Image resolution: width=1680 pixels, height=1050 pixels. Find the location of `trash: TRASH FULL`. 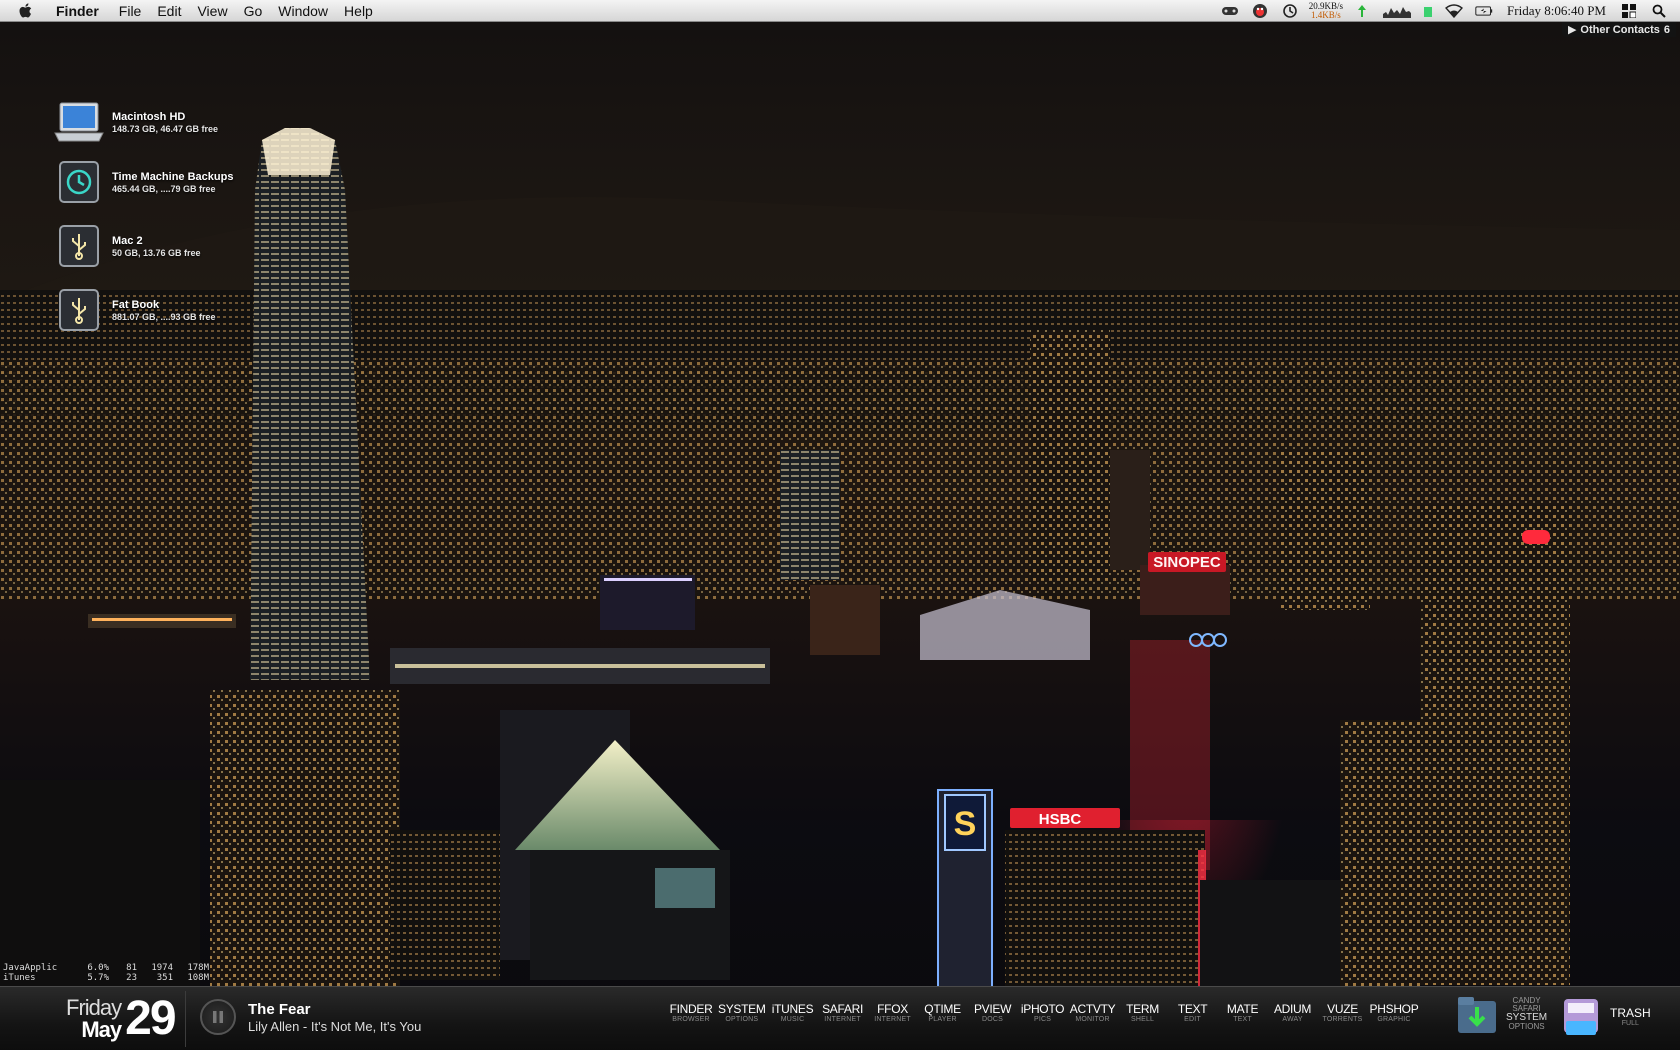

trash: TRASH FULL is located at coordinates (1605, 1016).